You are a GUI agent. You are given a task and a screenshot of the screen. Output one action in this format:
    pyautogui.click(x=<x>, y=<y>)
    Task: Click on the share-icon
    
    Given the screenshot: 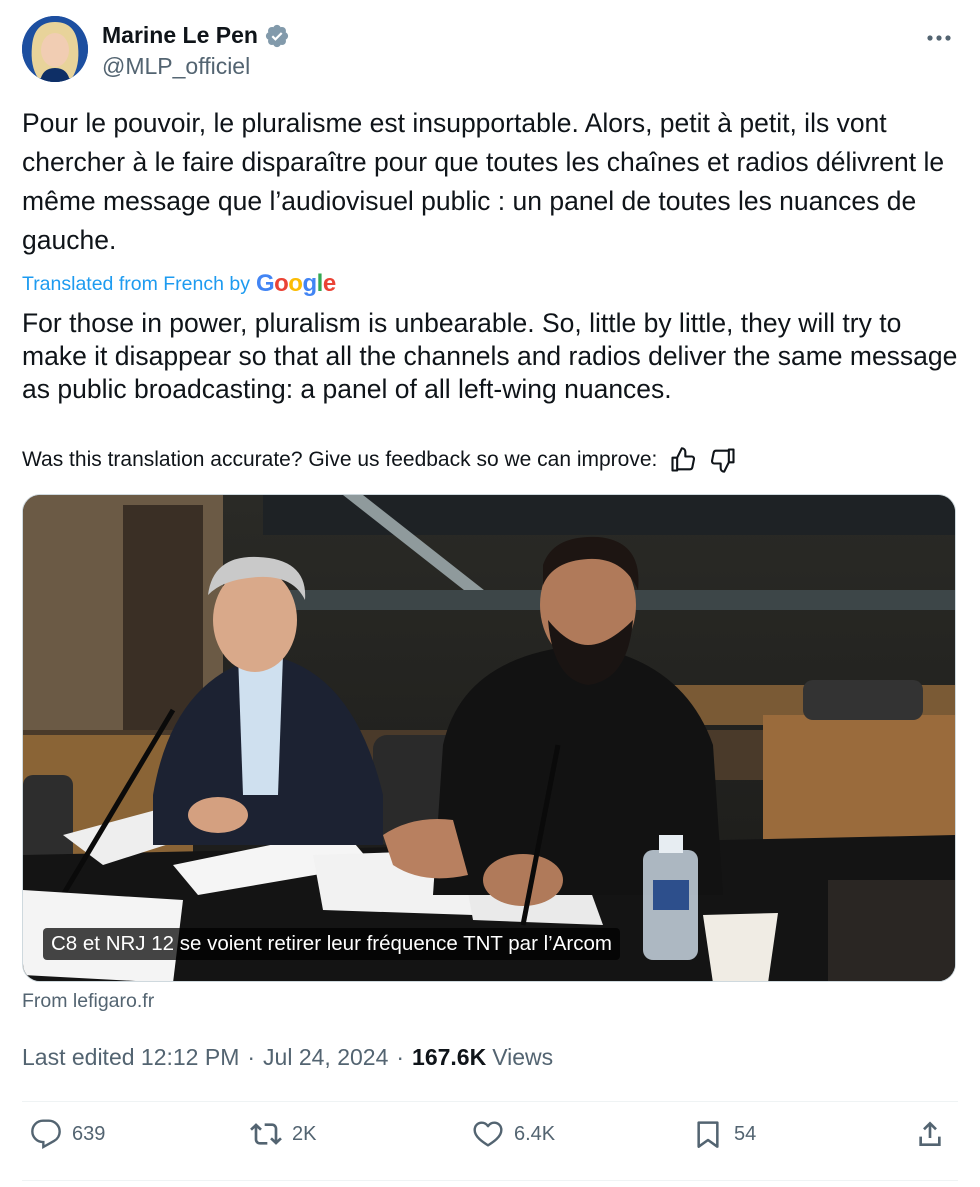 What is the action you would take?
    pyautogui.click(x=930, y=1133)
    